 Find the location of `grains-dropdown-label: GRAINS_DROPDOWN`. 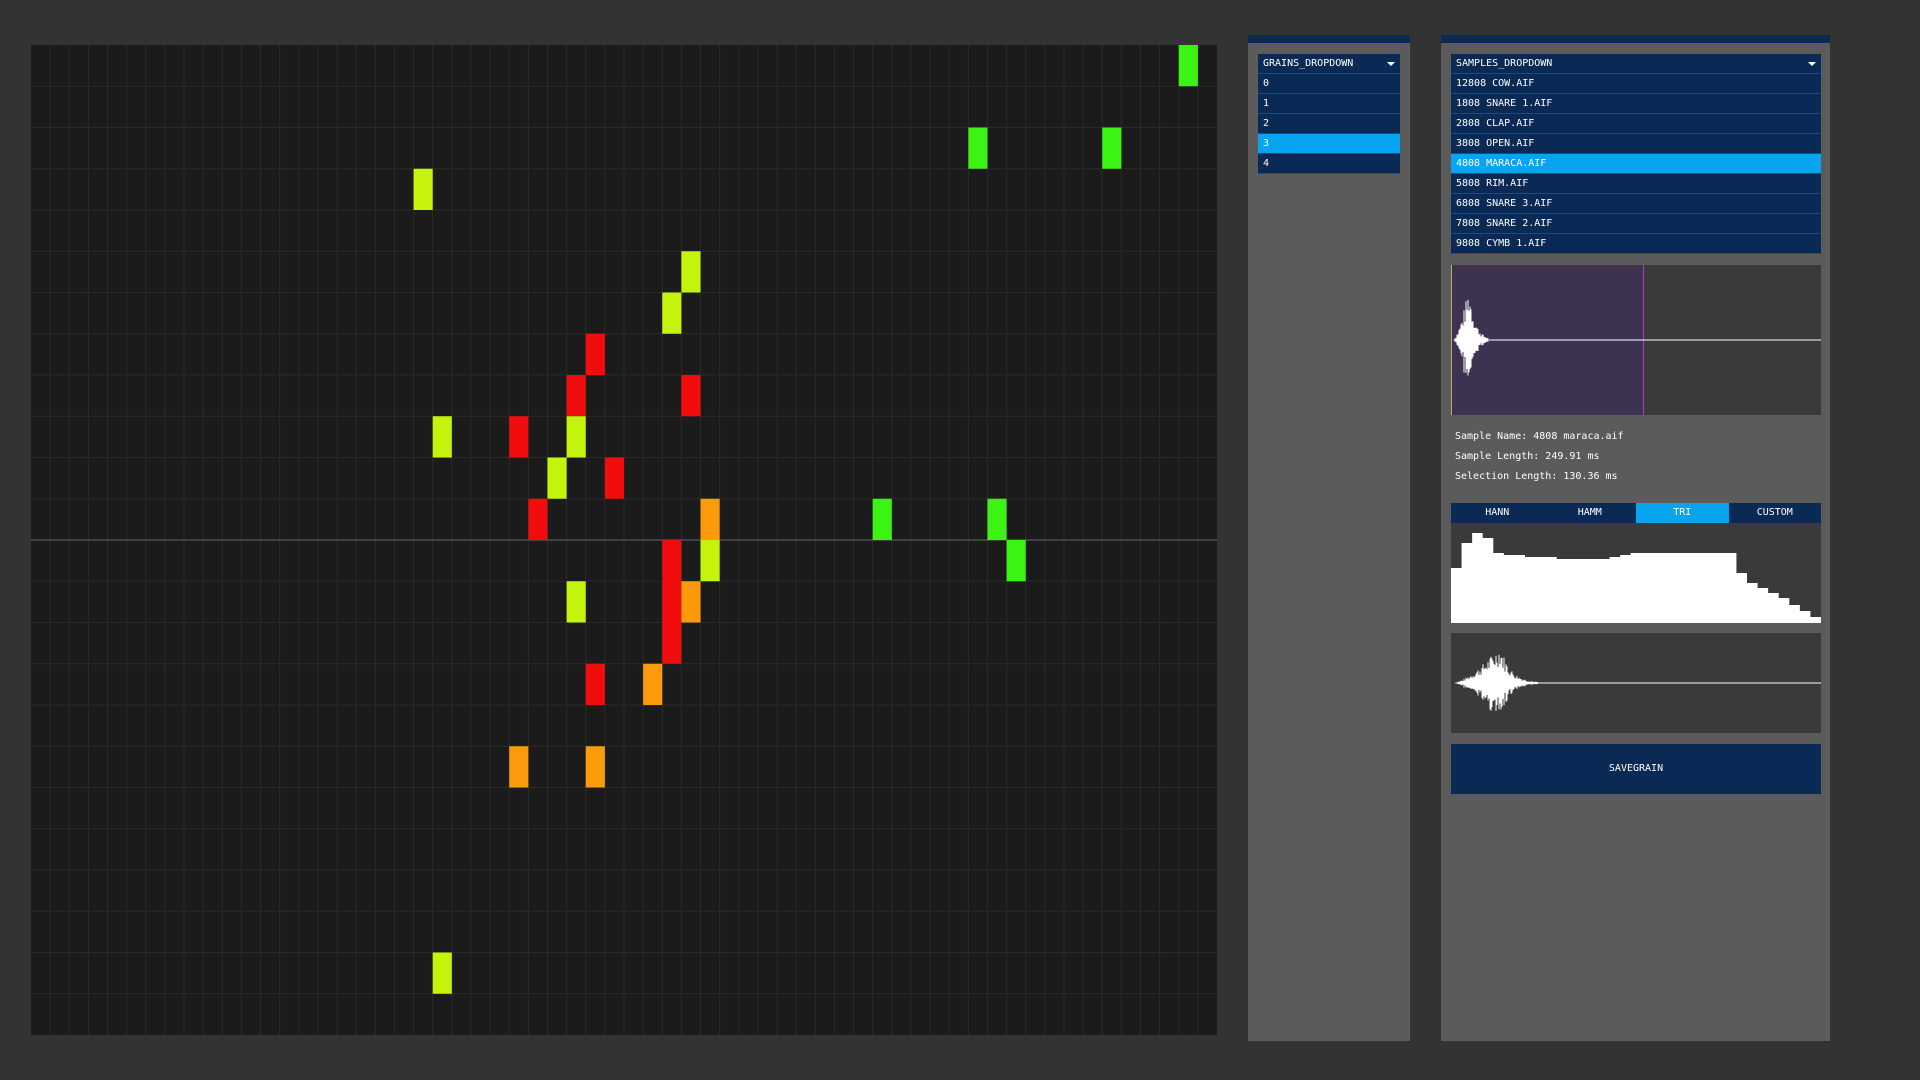

grains-dropdown-label: GRAINS_DROPDOWN is located at coordinates (1308, 63).